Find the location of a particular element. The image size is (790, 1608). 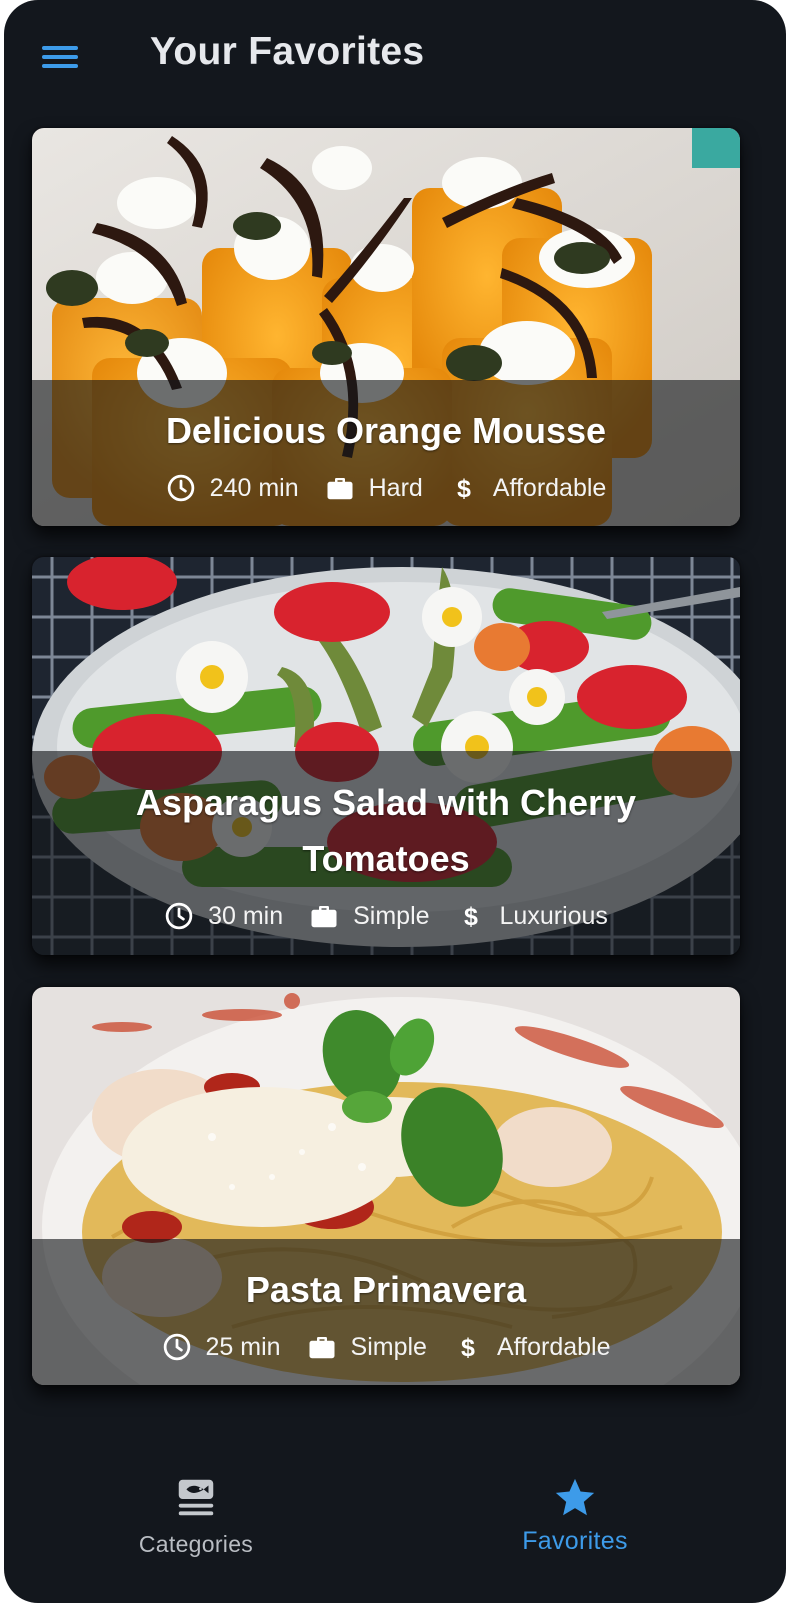

nav-item-favorites: Favorites is located at coordinates (575, 1515).